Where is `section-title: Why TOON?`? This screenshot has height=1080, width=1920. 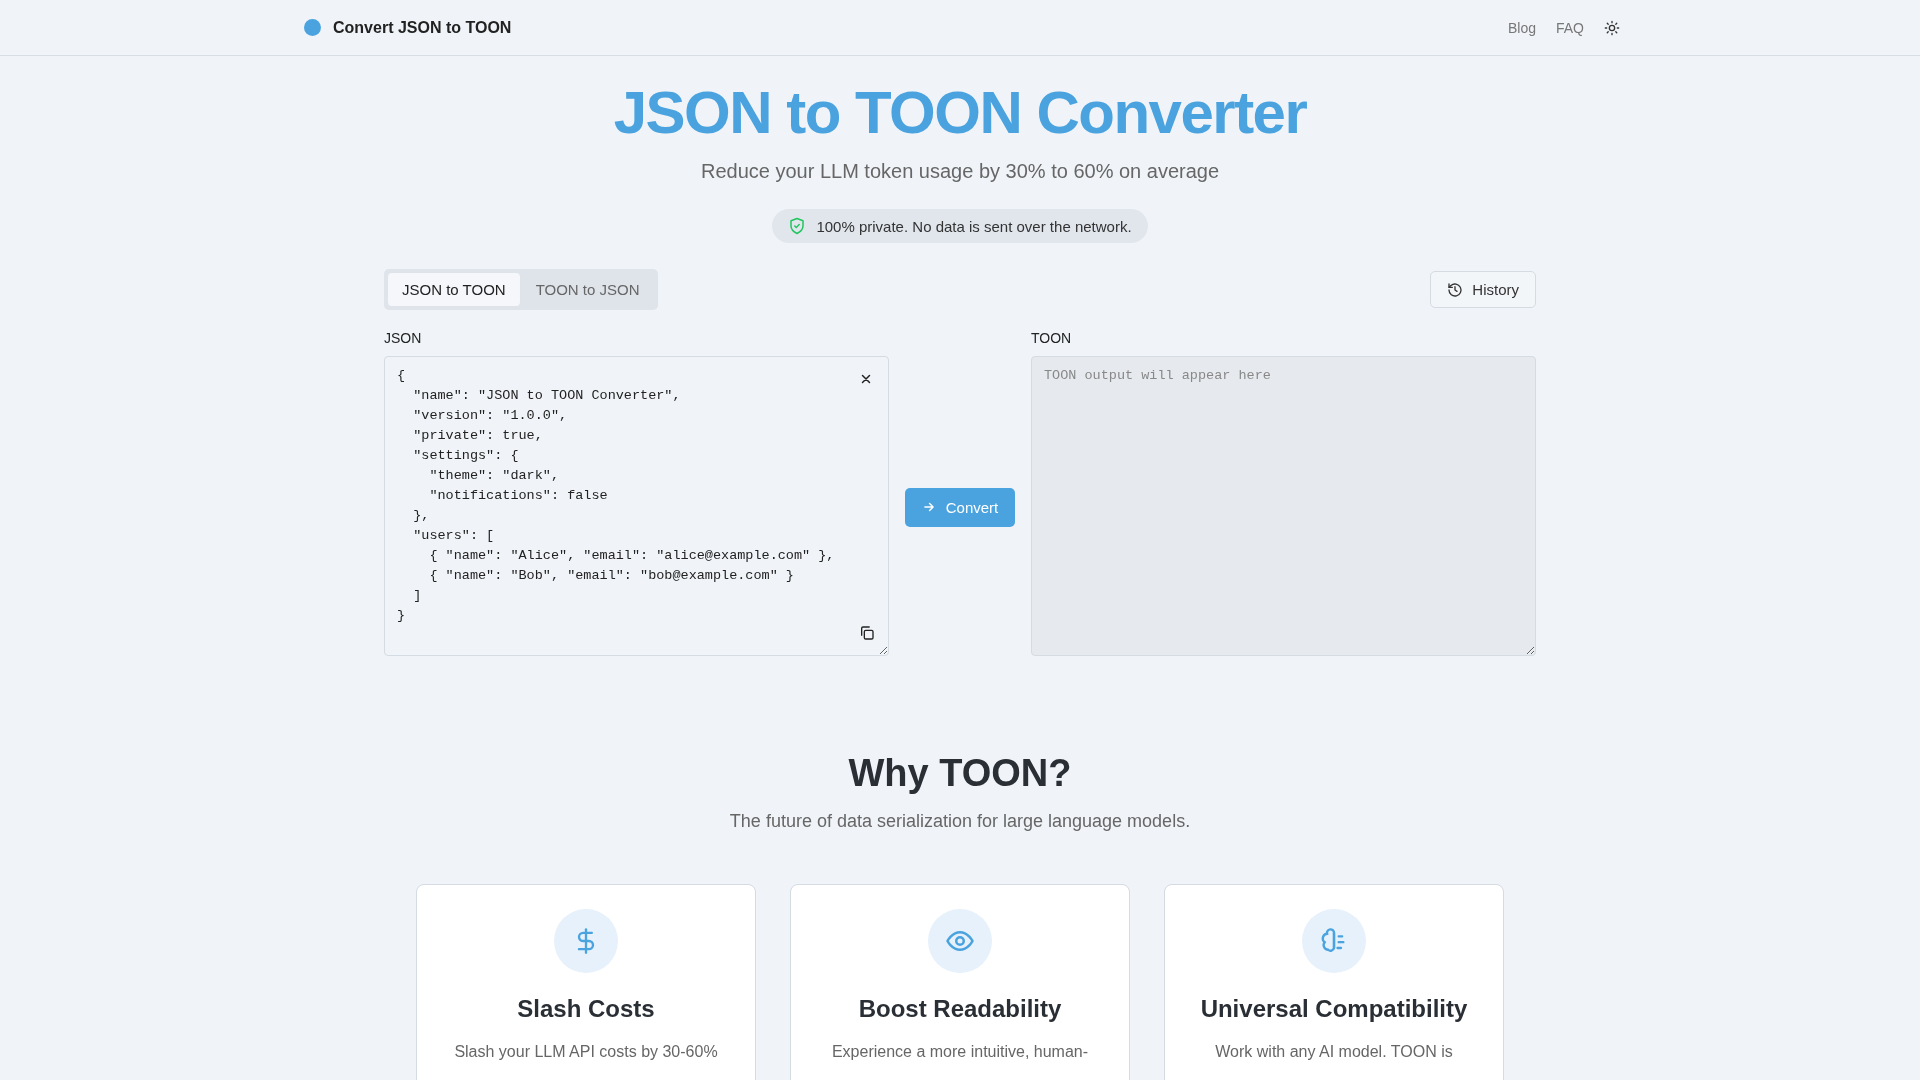 section-title: Why TOON? is located at coordinates (960, 773).